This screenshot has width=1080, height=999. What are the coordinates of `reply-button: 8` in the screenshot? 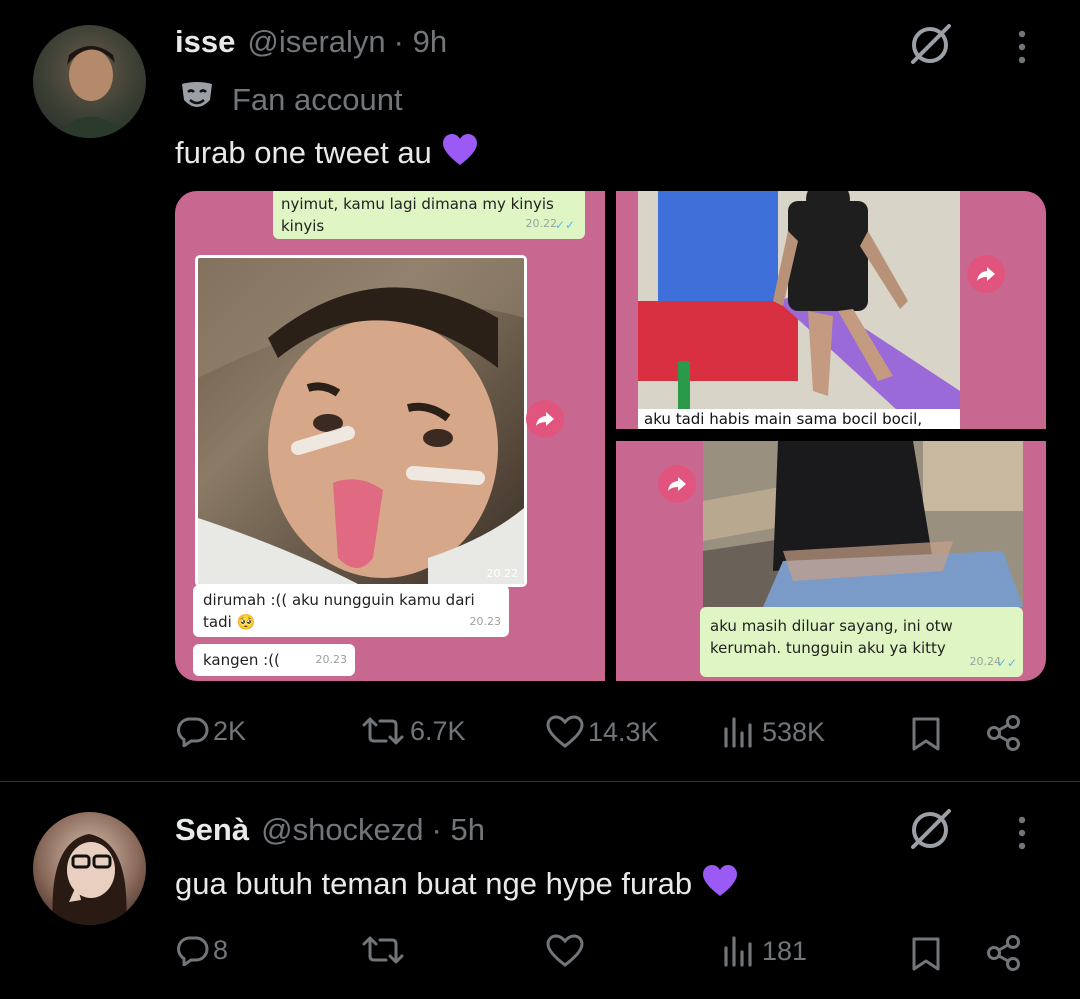 It's located at (202, 950).